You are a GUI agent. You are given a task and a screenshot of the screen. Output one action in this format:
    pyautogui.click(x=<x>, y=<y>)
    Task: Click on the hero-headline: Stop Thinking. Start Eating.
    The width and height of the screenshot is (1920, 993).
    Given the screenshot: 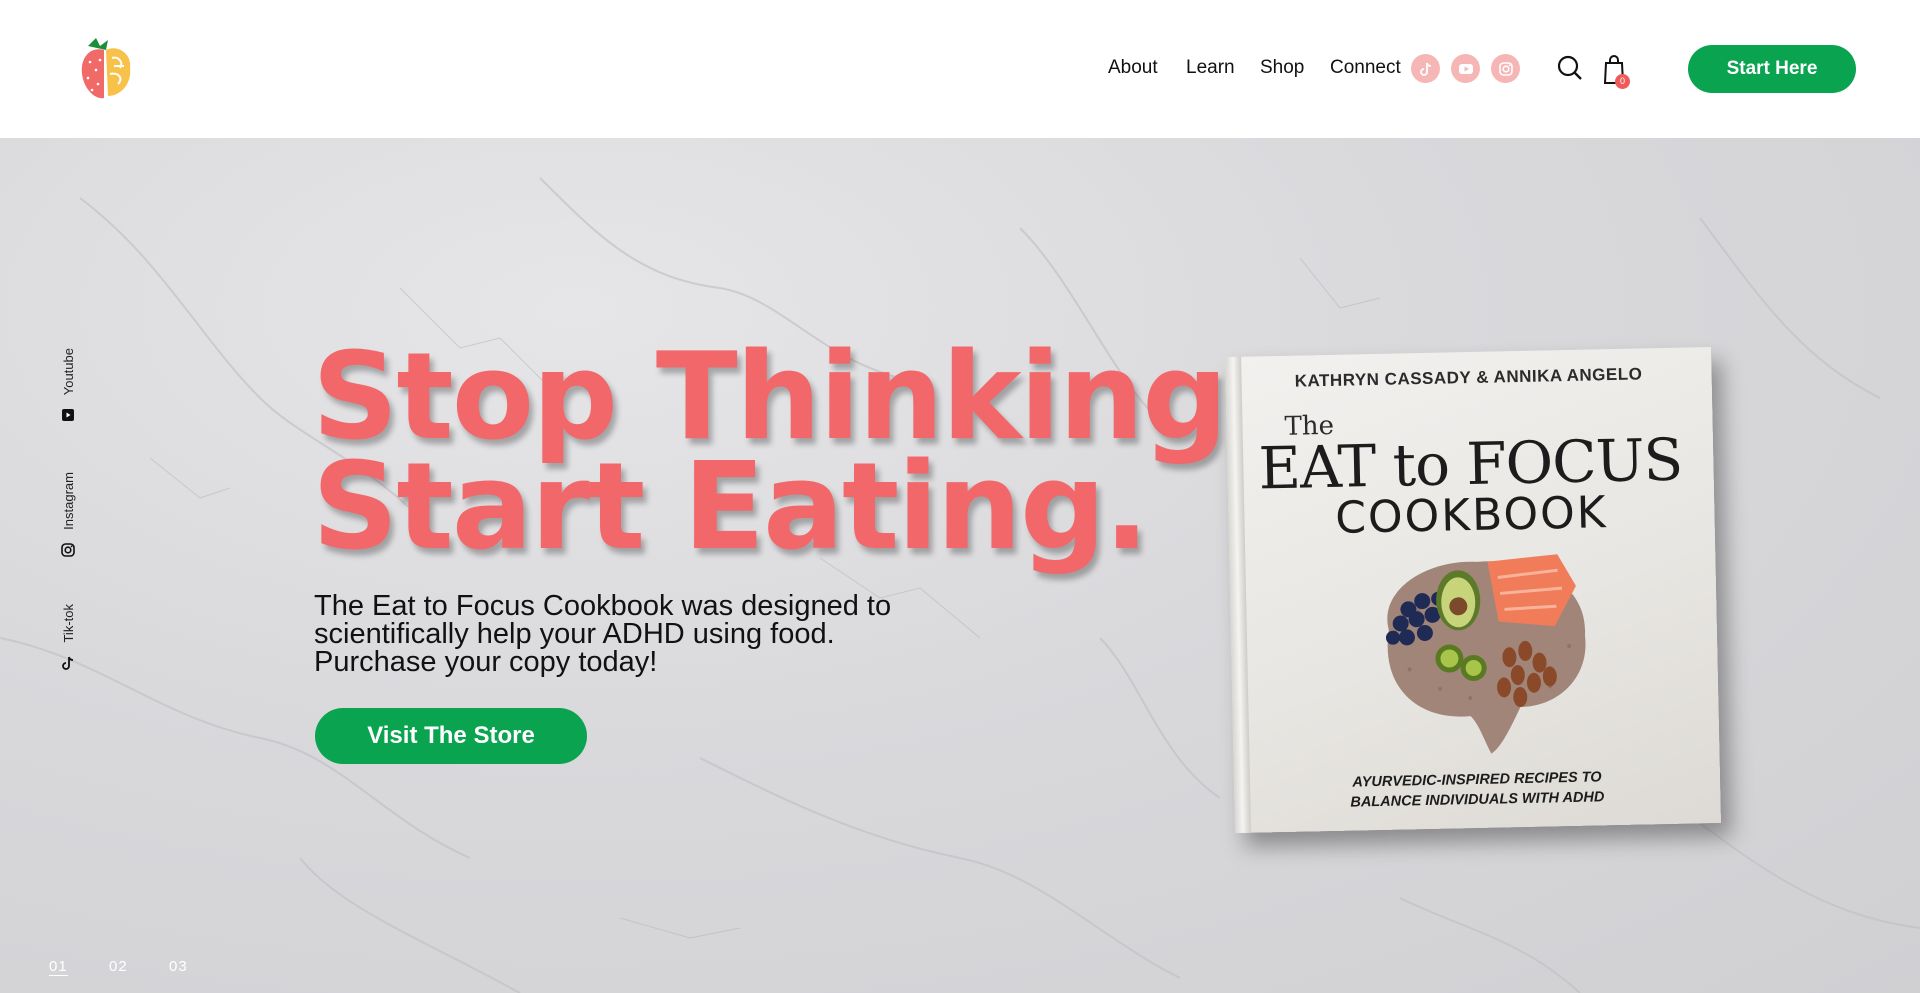 What is the action you would take?
    pyautogui.click(x=792, y=452)
    